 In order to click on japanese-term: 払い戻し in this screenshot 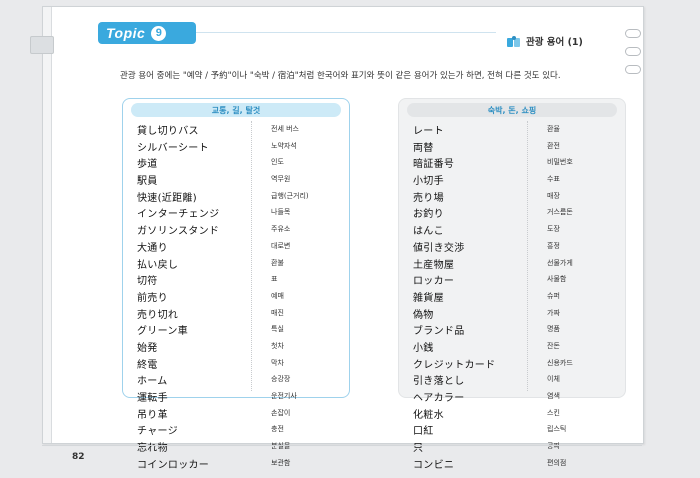, I will do `click(158, 265)`.